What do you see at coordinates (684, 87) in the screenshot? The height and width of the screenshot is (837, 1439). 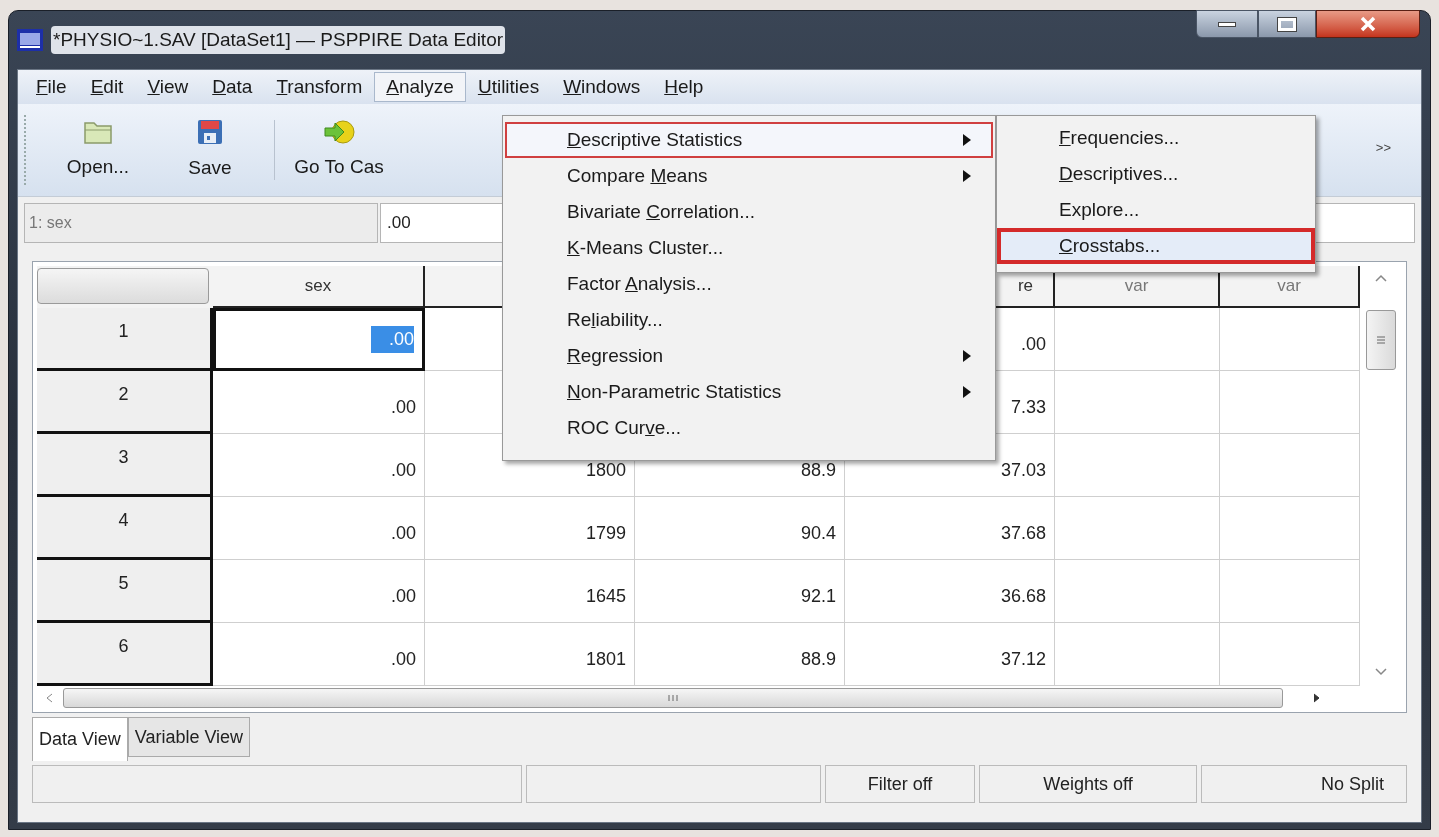 I see `menu-item: Help` at bounding box center [684, 87].